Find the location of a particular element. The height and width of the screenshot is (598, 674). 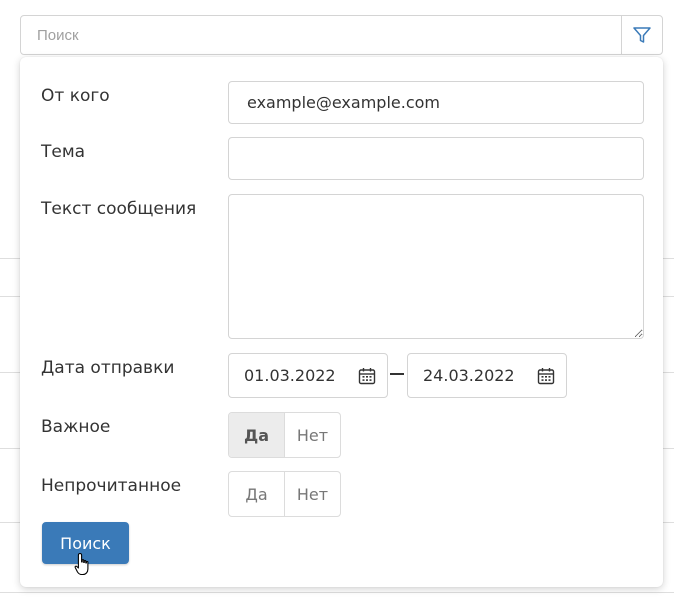

important-yes-option: Да is located at coordinates (256, 435).